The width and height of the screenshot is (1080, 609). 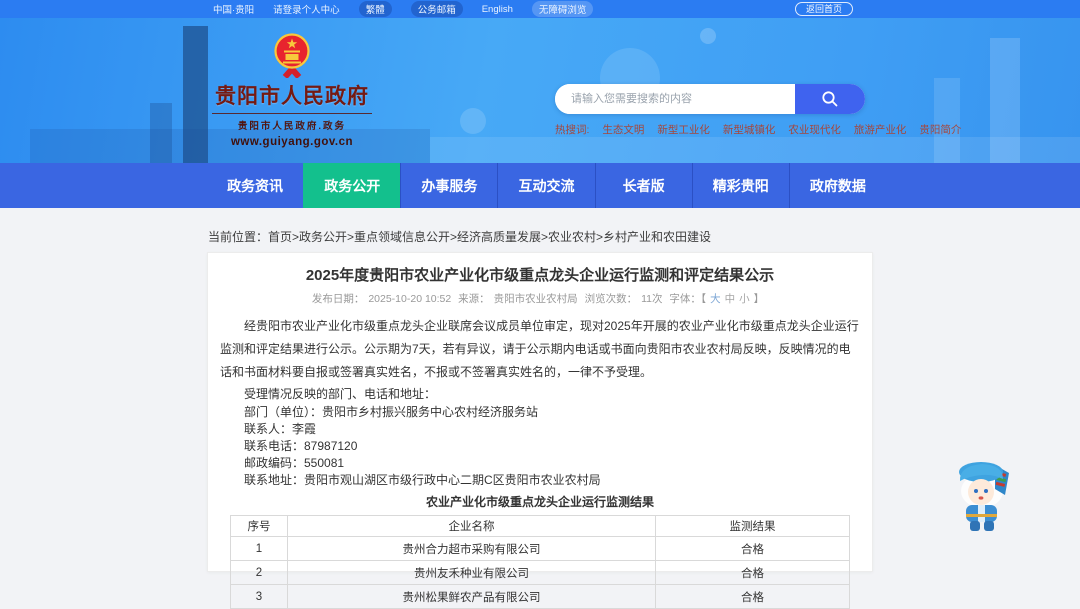 What do you see at coordinates (675, 99) in the screenshot?
I see `search-input` at bounding box center [675, 99].